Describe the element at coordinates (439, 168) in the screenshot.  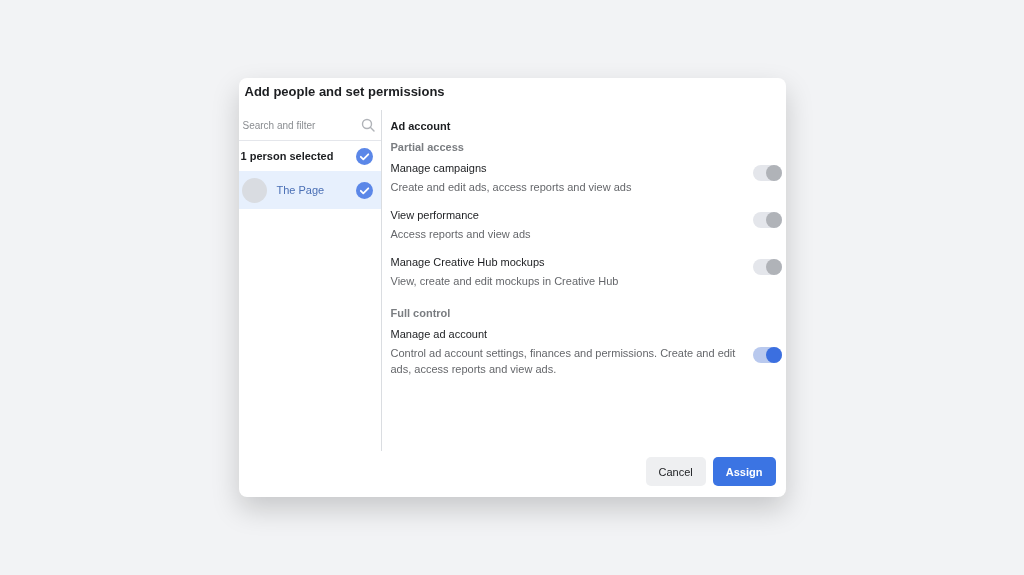
I see `permission-name: Manage campaigns` at that location.